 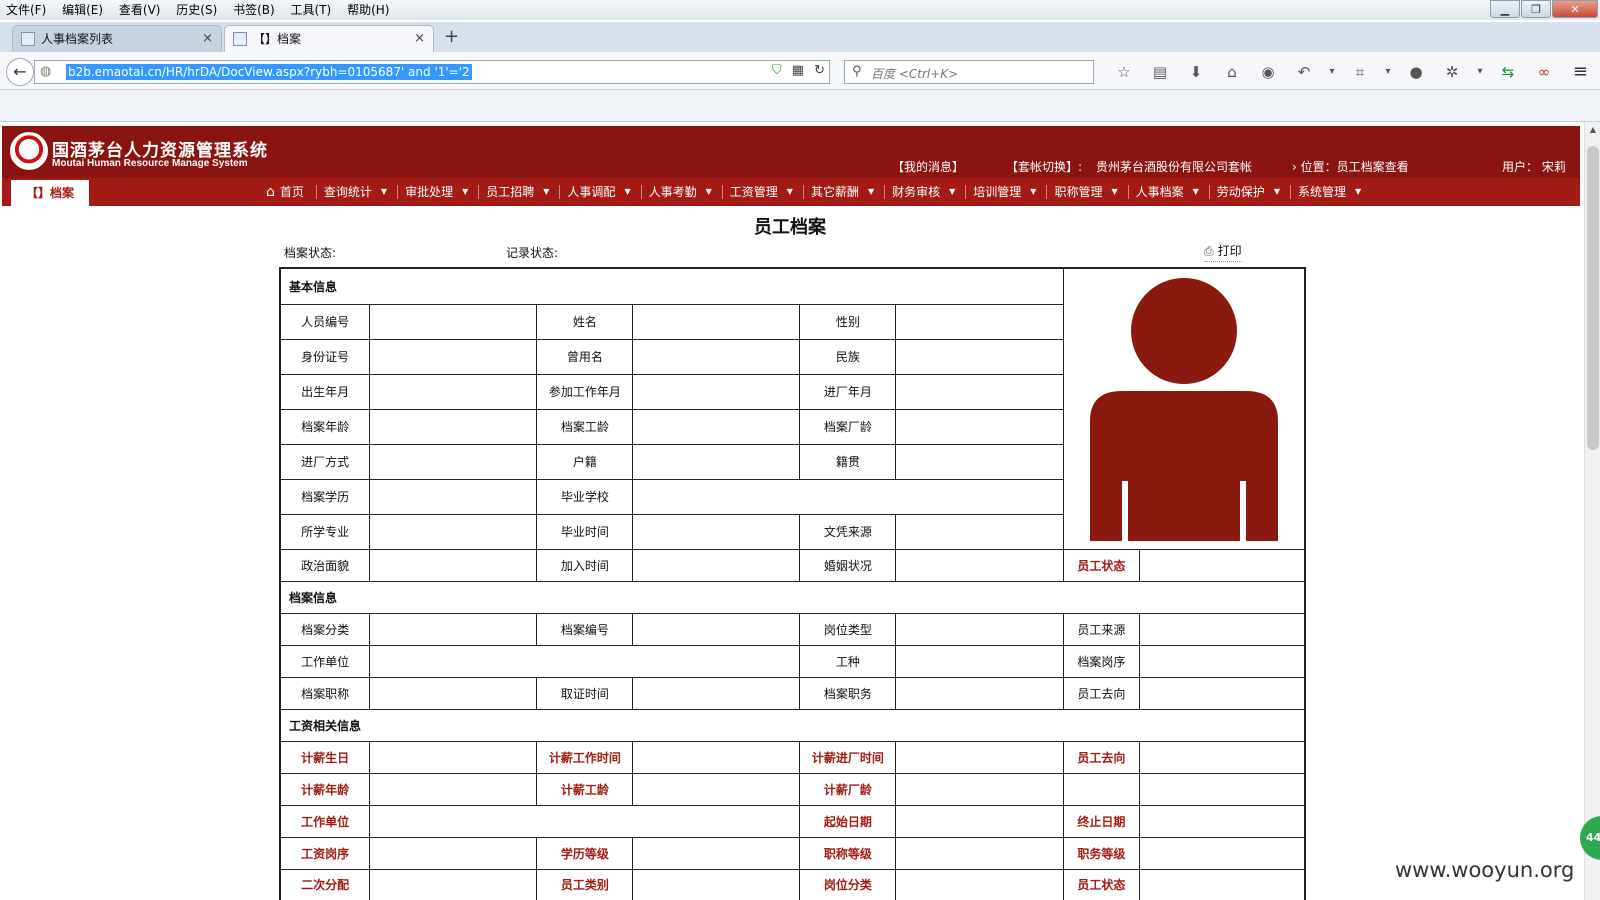 I want to click on shield-icon: ⛉, so click(x=777, y=70).